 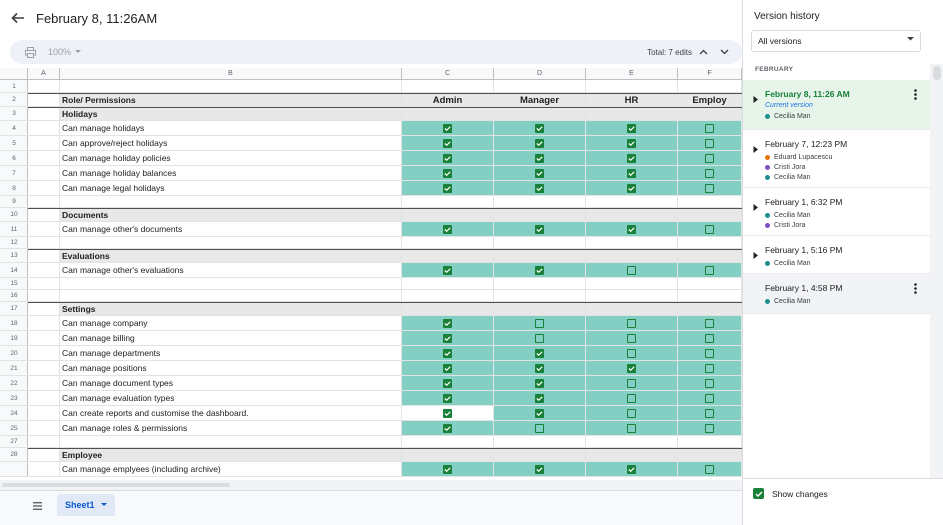 I want to click on column-header: D, so click(x=540, y=74).